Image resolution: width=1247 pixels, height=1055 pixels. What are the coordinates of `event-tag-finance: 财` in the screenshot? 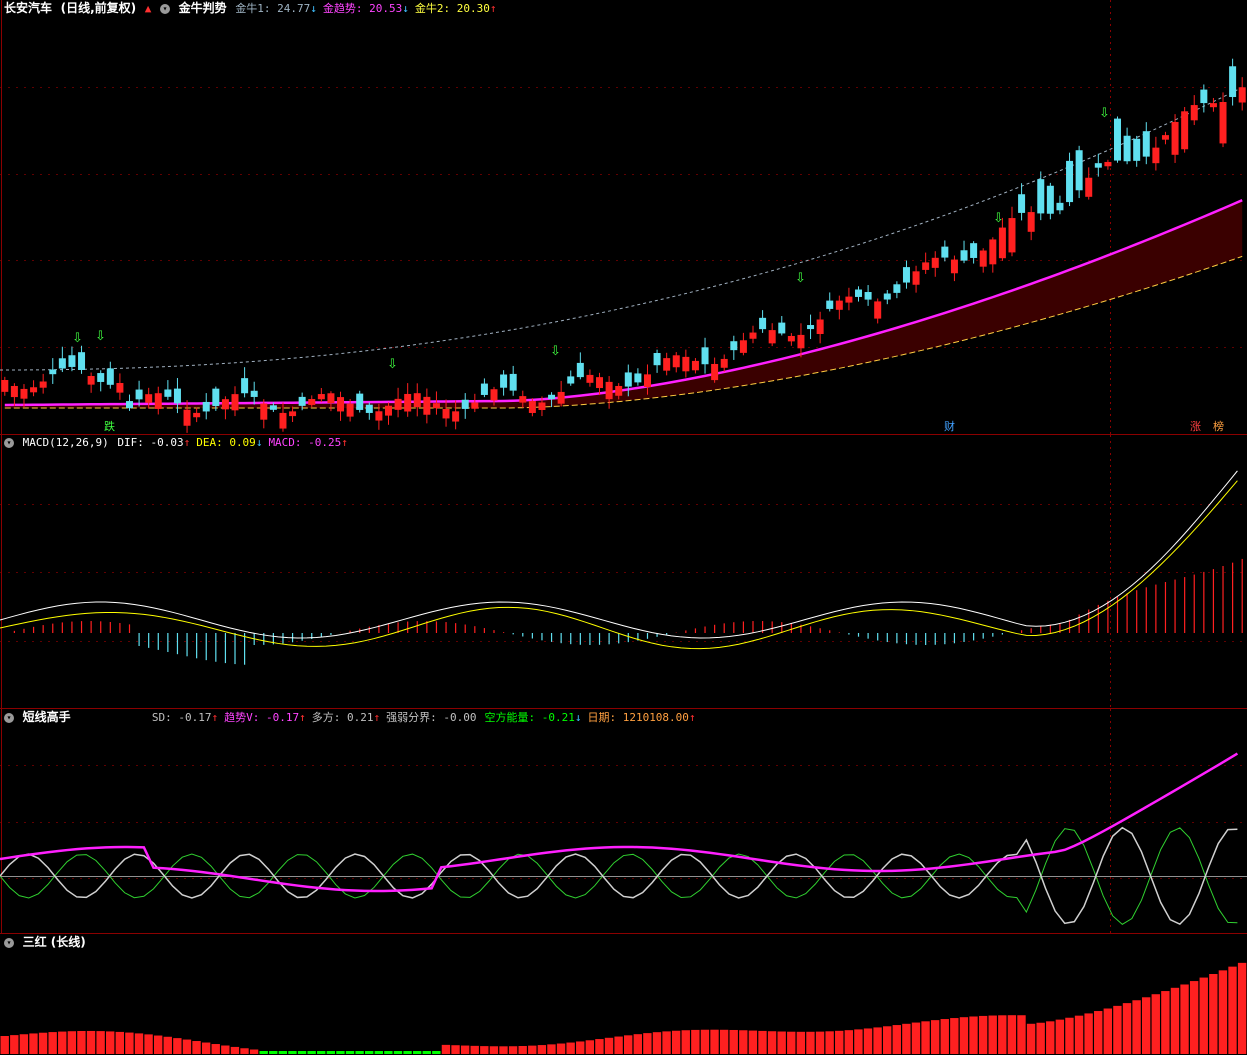 It's located at (949, 426).